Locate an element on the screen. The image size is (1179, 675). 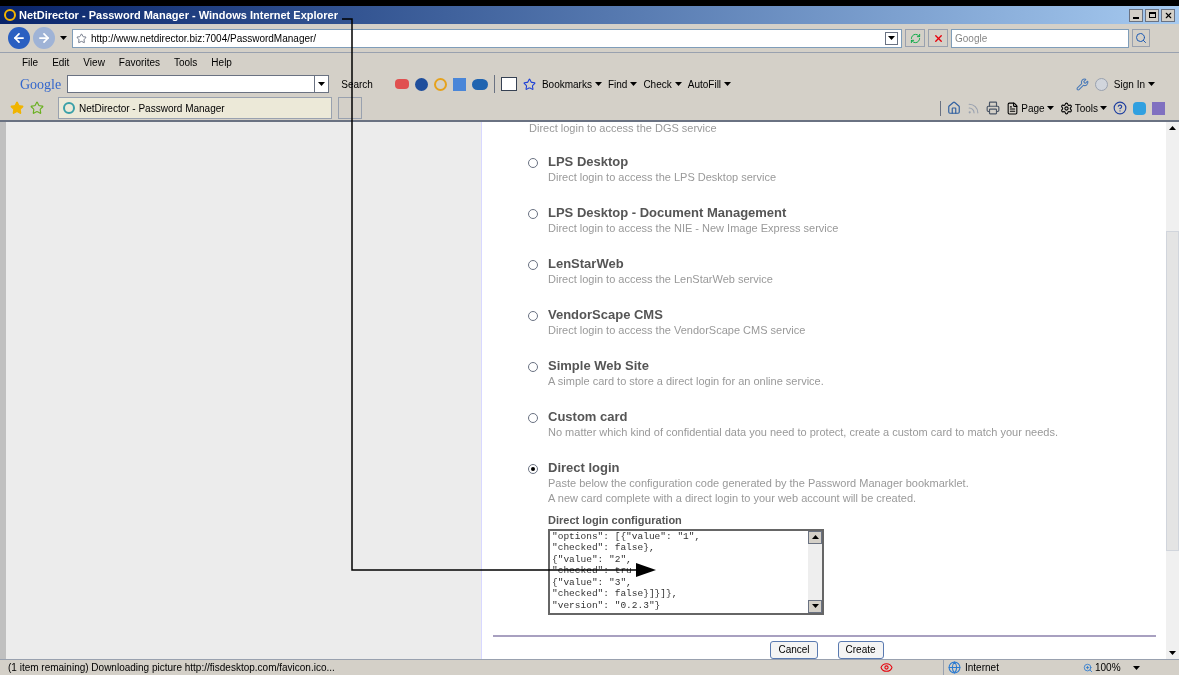
option-title: Direct login is located at coordinates (584, 468).